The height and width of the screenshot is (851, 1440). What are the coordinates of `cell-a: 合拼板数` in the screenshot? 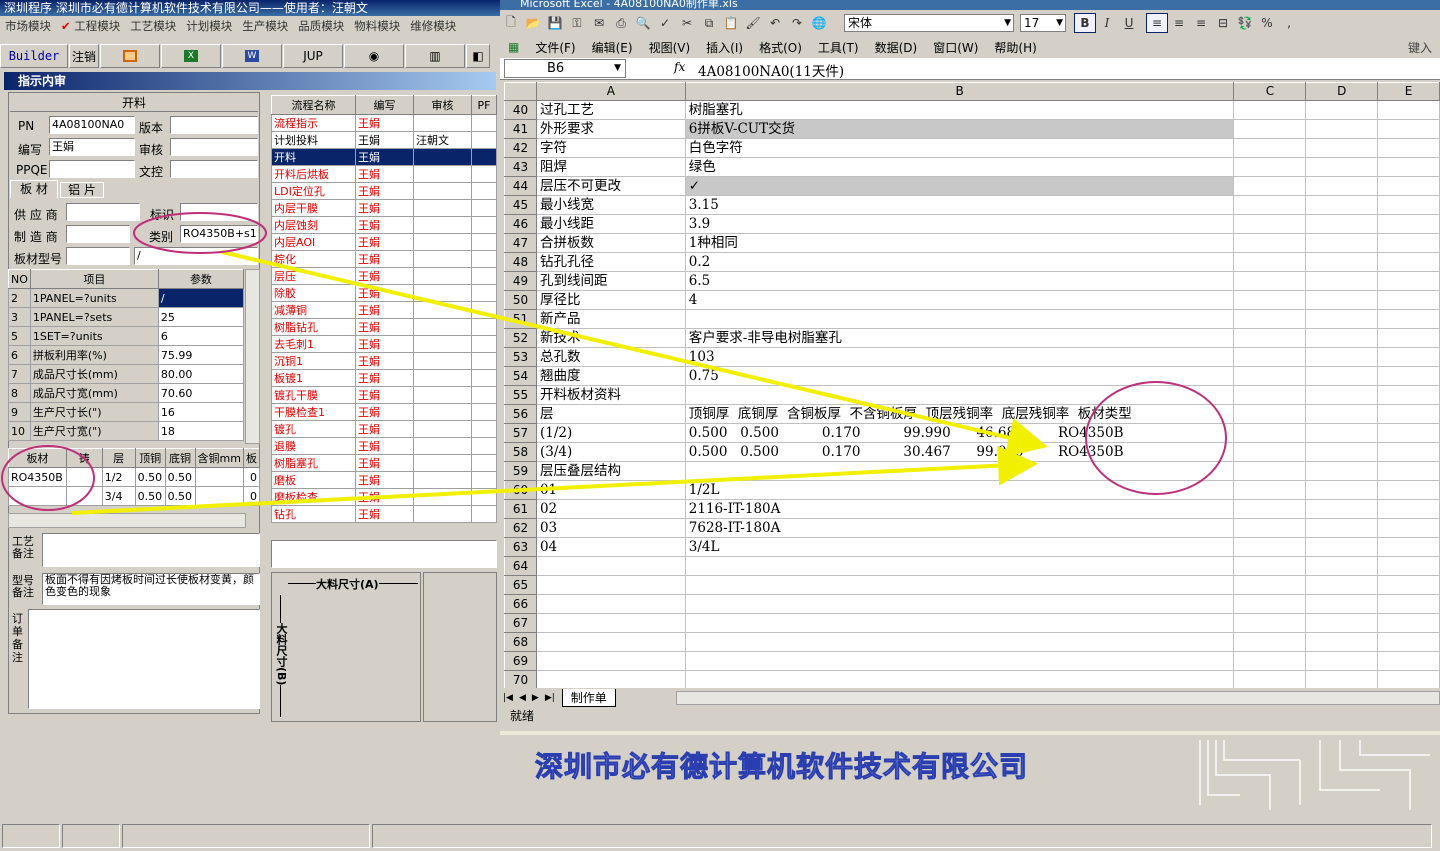 It's located at (610, 243).